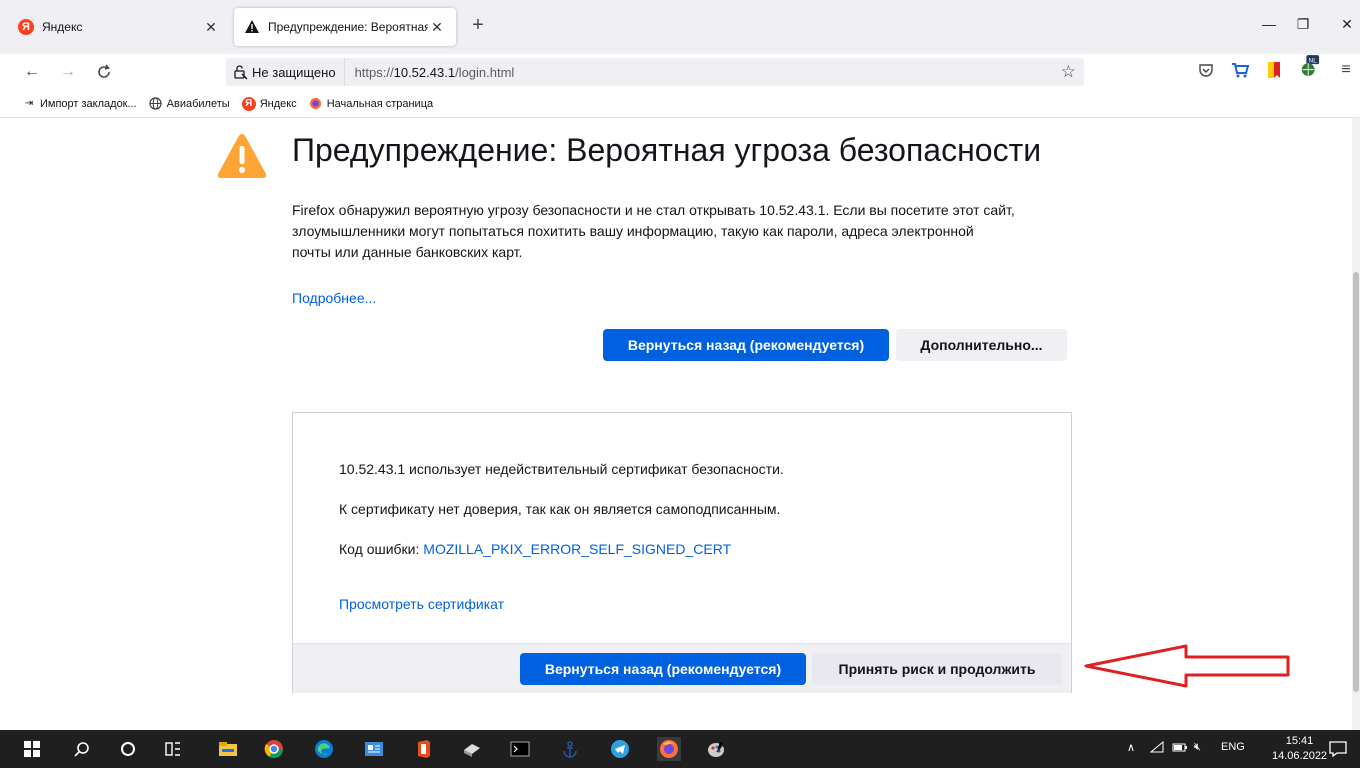  What do you see at coordinates (316, 104) in the screenshot?
I see `firefox-icon` at bounding box center [316, 104].